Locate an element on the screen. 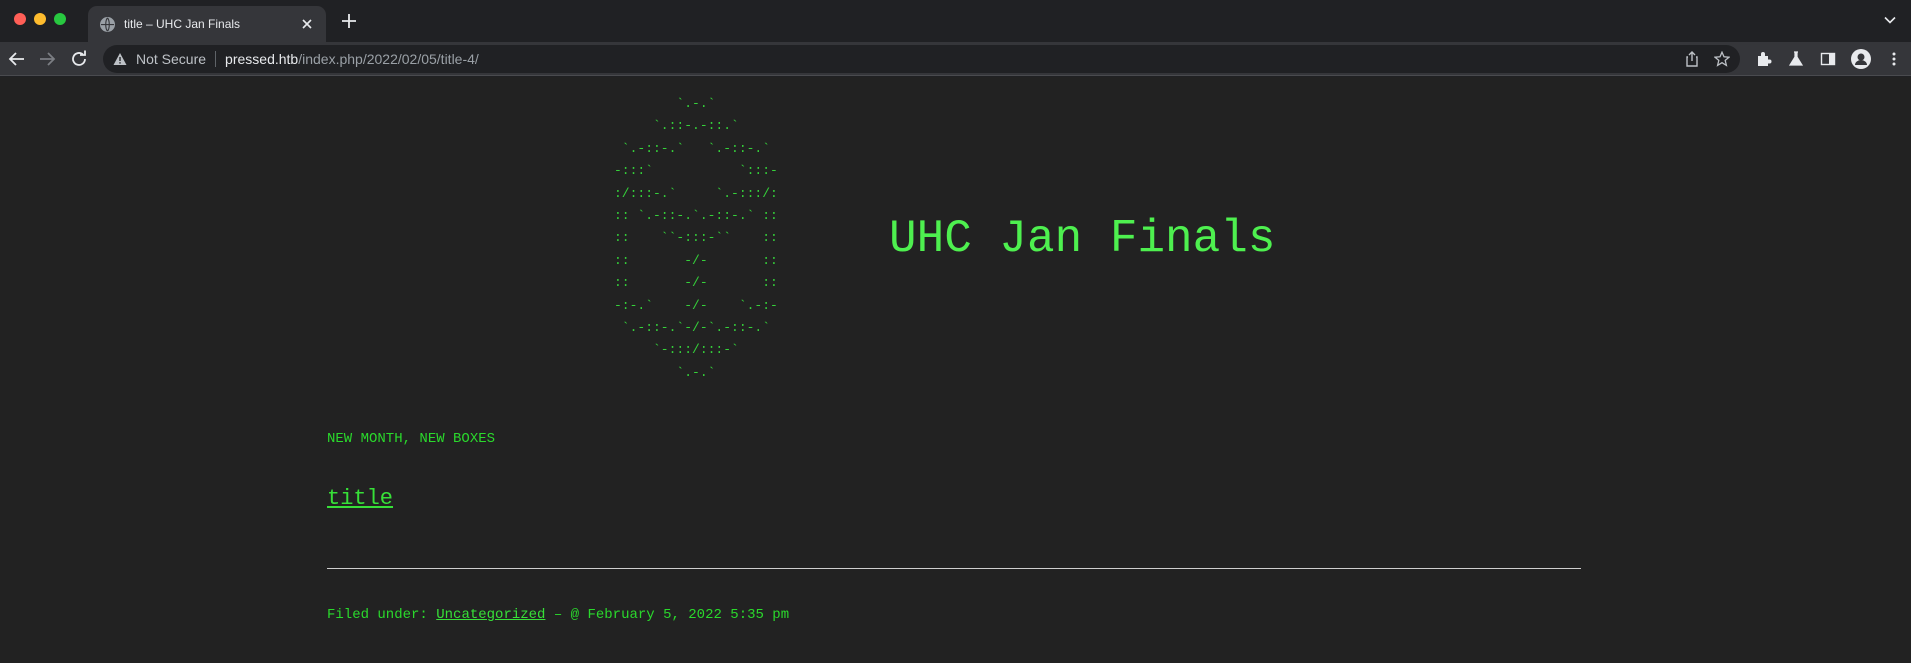  category-link: Uncategorized is located at coordinates (490, 615).